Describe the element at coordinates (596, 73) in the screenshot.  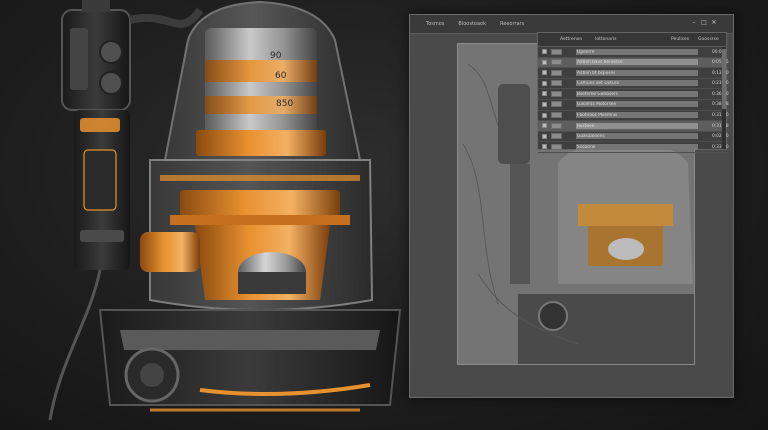
I see `layer-name: Aatlon bt bsposes` at that location.